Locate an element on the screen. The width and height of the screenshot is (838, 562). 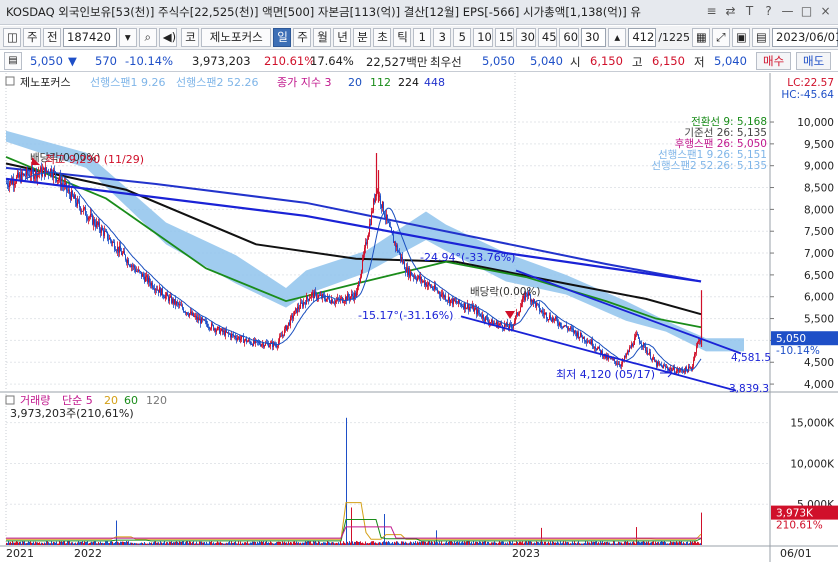
maximize-icon: □ is located at coordinates (806, 11).